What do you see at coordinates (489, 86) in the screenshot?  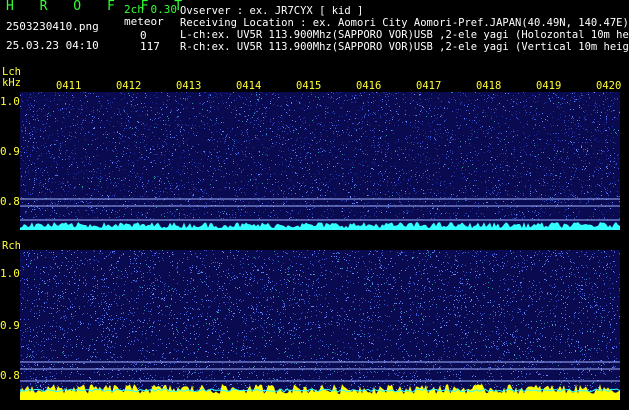 I see `time-tick-0418: 0418` at bounding box center [489, 86].